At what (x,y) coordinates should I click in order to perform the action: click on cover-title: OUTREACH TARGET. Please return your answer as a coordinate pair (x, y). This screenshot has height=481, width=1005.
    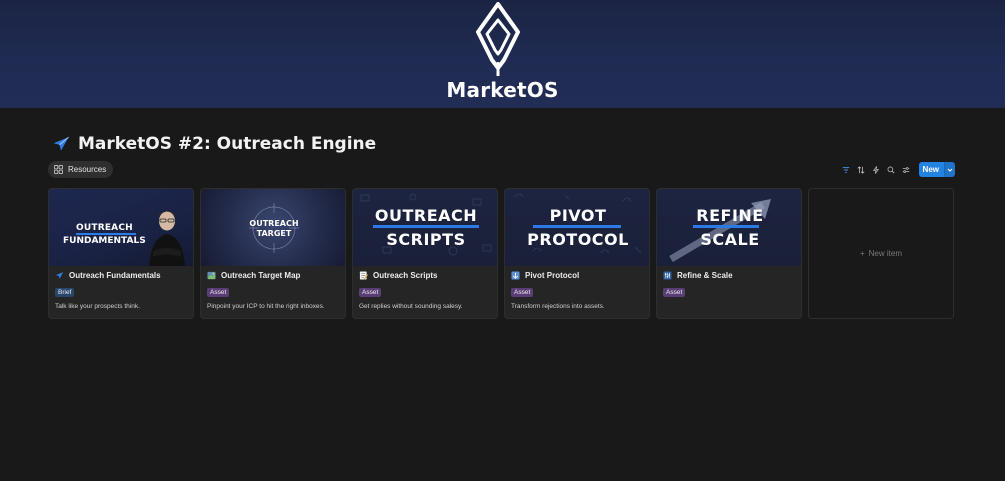
    Looking at the image, I should click on (273, 229).